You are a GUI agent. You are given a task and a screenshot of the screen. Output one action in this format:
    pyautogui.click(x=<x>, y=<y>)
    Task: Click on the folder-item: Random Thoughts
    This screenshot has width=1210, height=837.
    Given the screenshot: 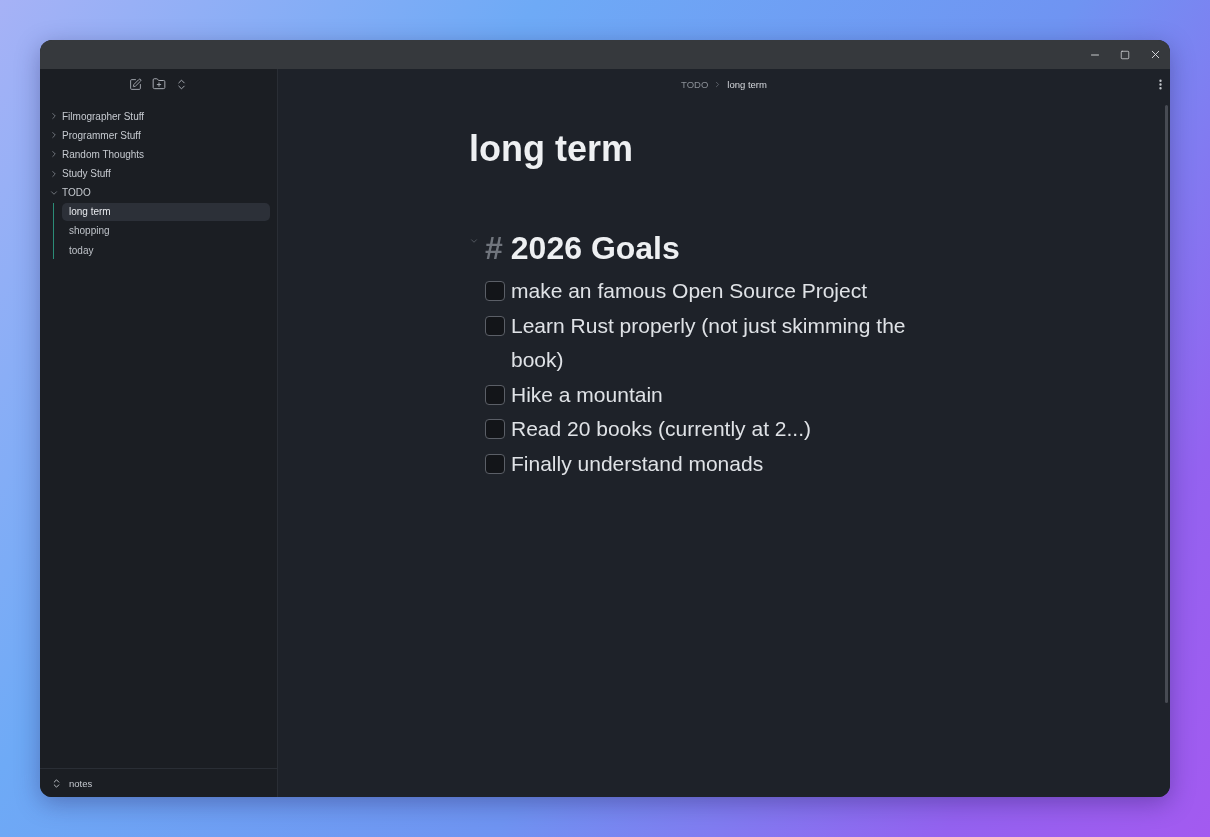 What is the action you would take?
    pyautogui.click(x=158, y=154)
    